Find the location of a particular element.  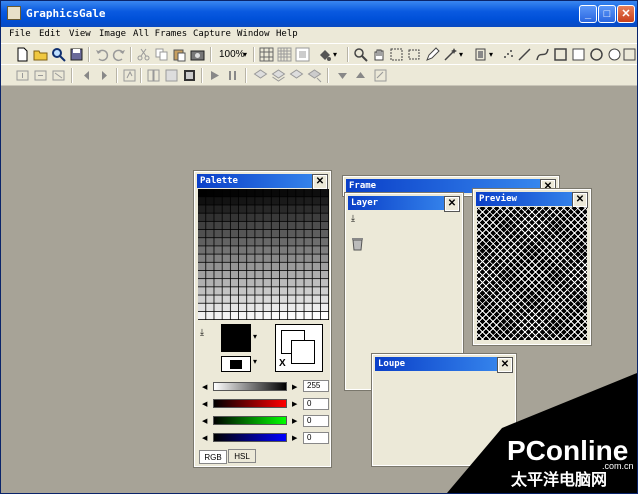

red-left-arrow-icon: ◀ is located at coordinates (204, 404).